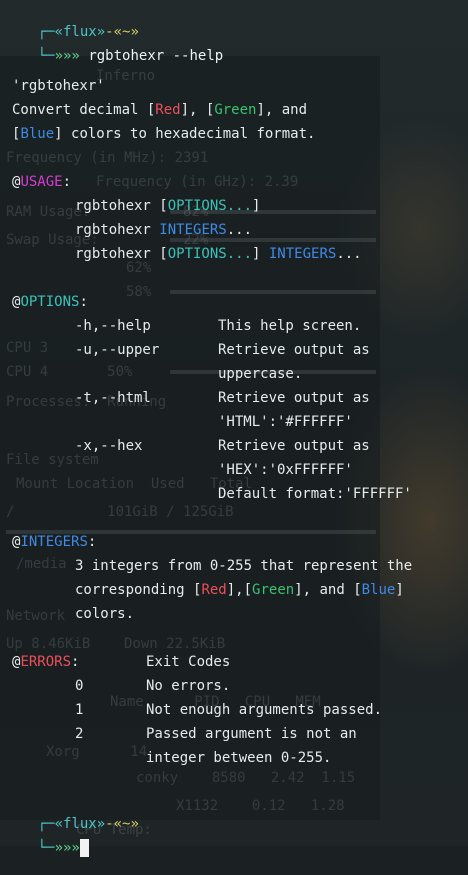  What do you see at coordinates (79, 686) in the screenshot?
I see `error-code: 0` at bounding box center [79, 686].